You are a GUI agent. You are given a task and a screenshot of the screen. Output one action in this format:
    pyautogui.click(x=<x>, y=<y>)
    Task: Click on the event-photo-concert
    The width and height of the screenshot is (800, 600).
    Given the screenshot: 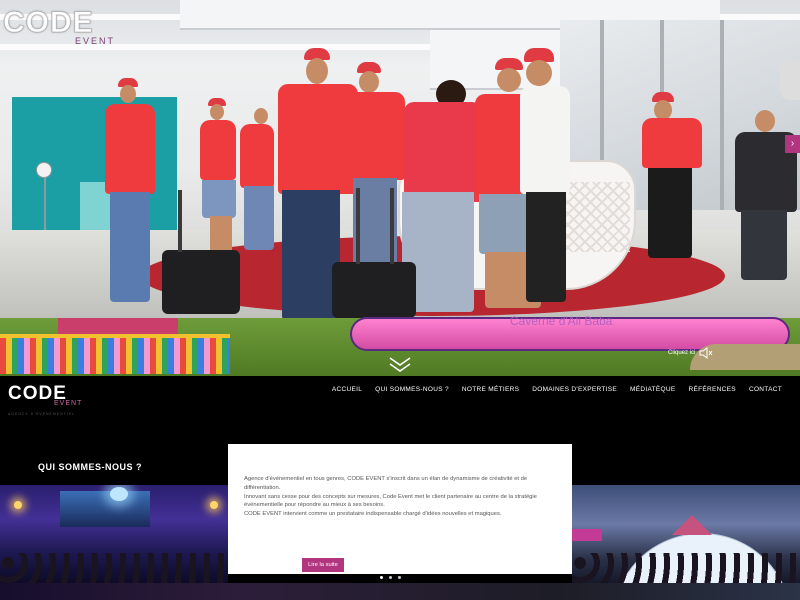 What is the action you would take?
    pyautogui.click(x=114, y=534)
    